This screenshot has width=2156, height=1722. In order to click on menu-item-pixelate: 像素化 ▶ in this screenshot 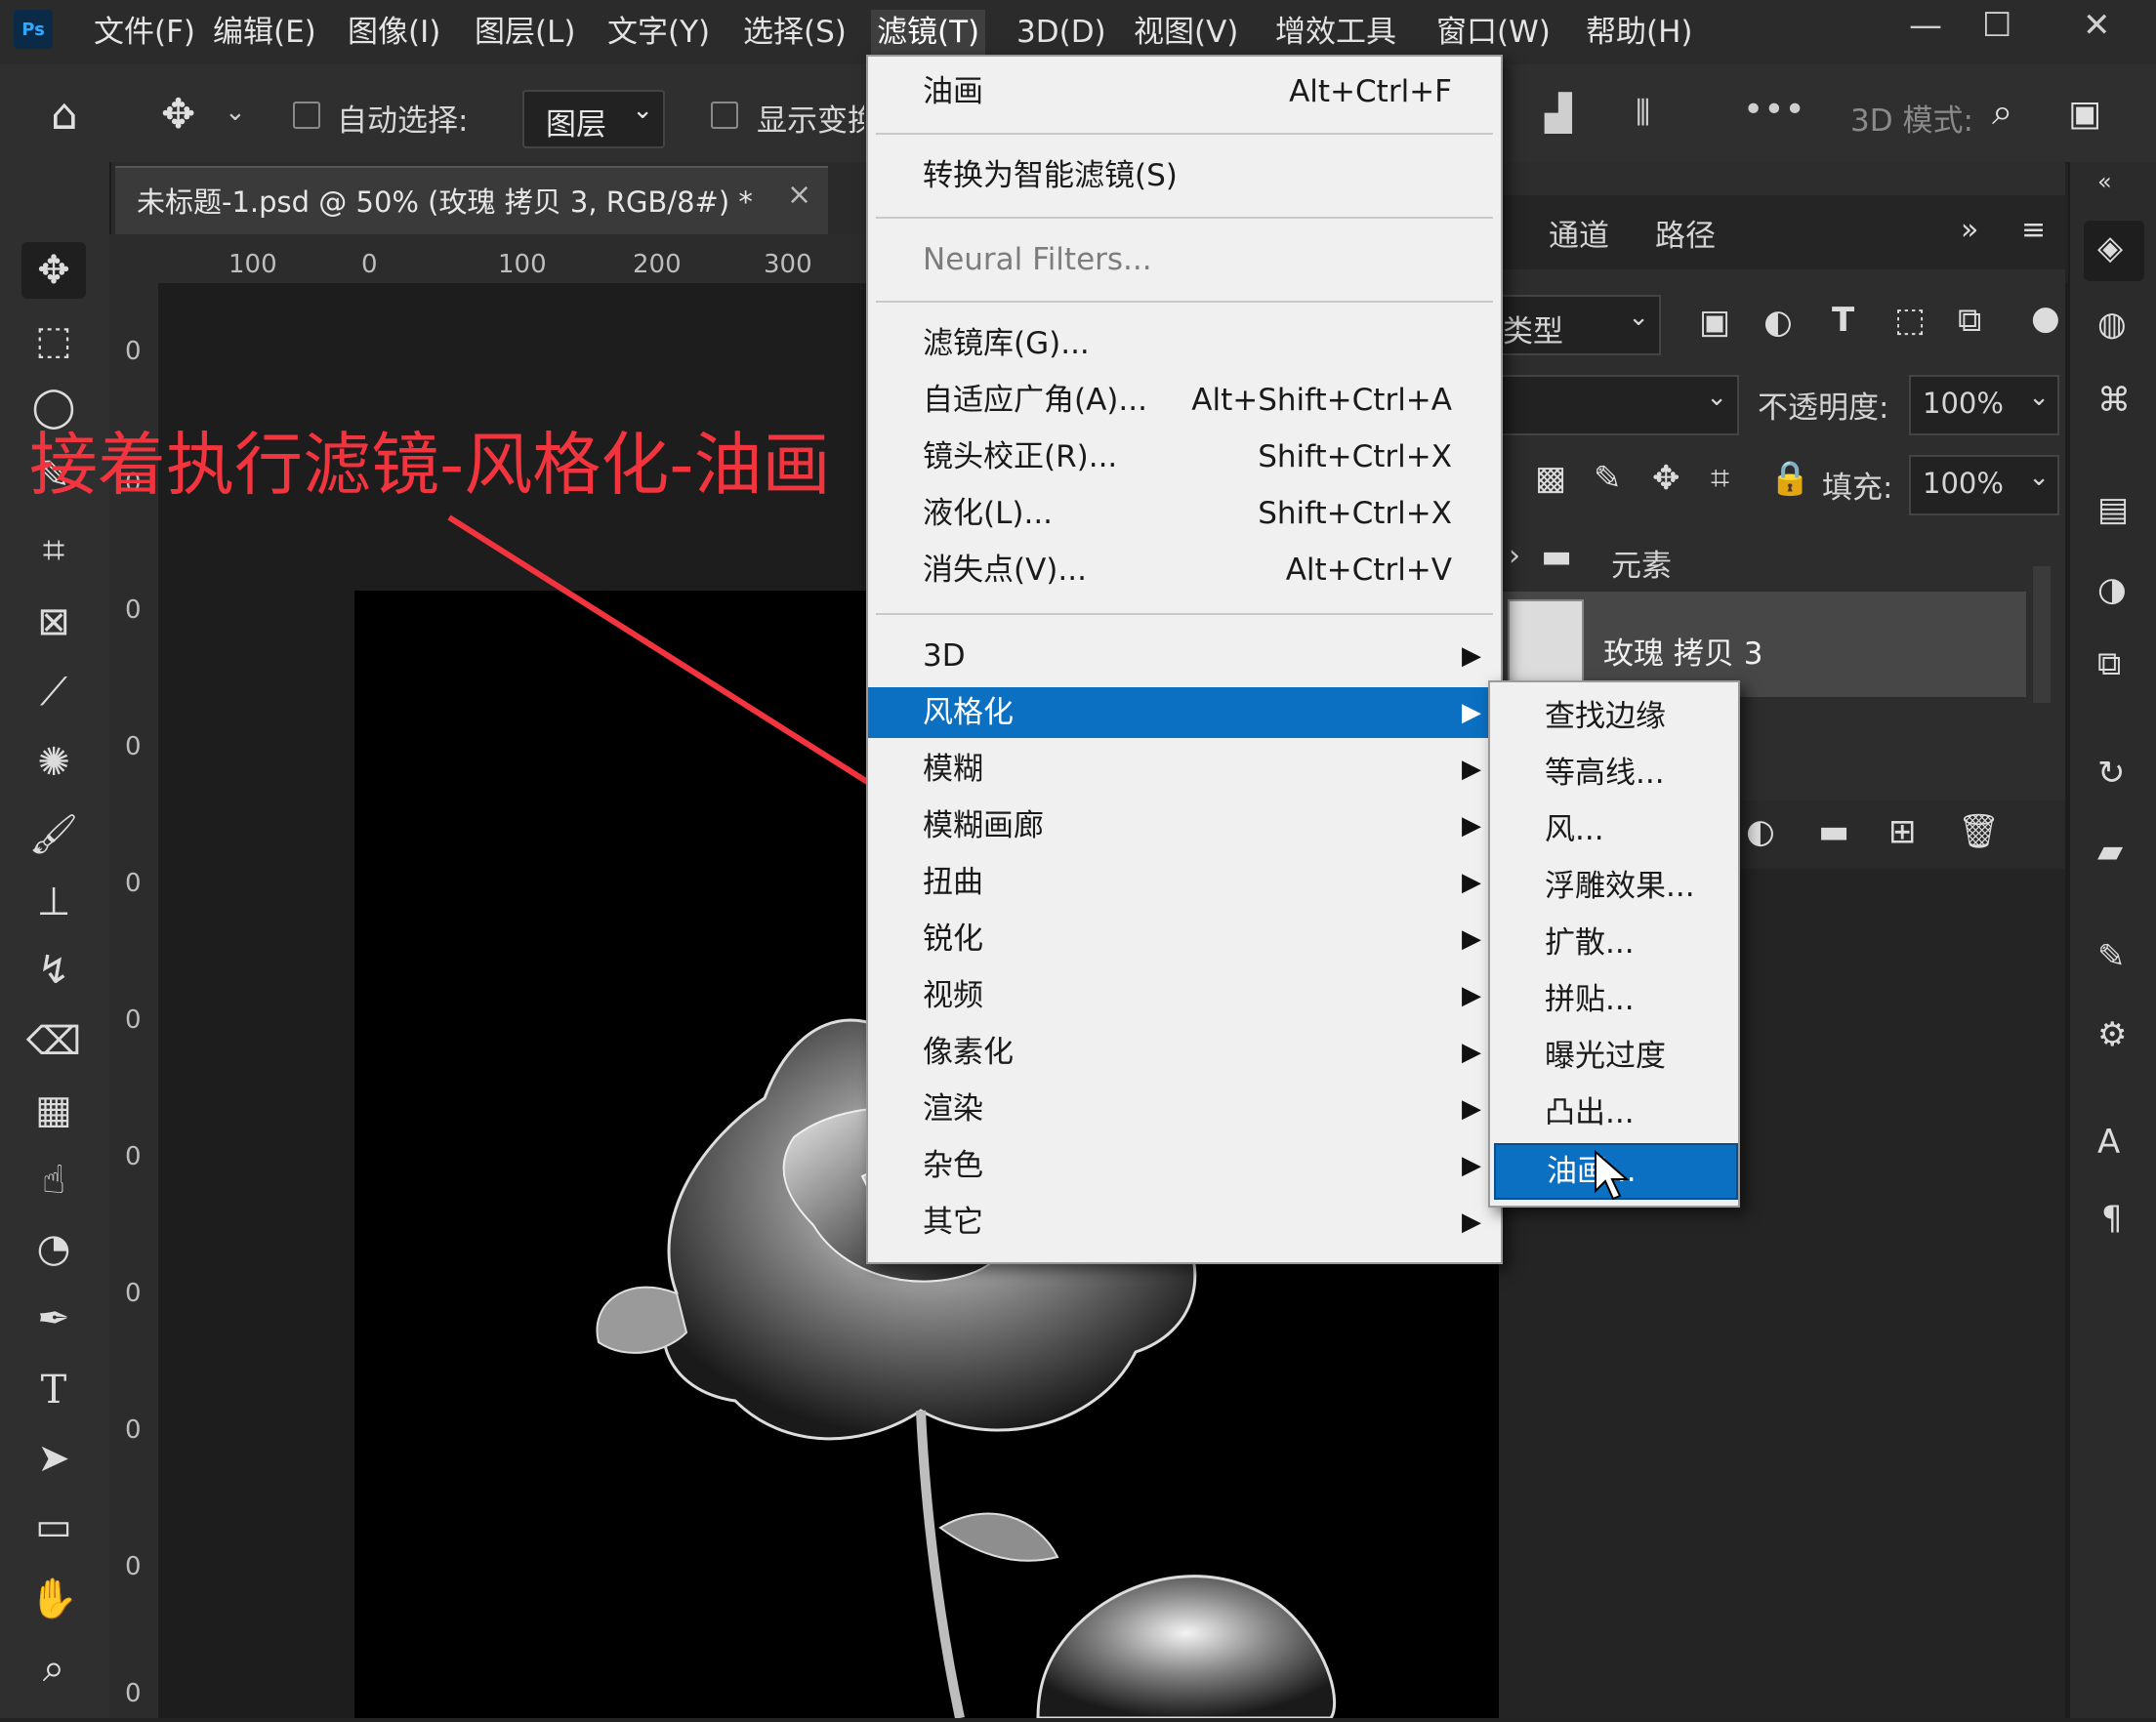, I will do `click(1184, 1052)`.